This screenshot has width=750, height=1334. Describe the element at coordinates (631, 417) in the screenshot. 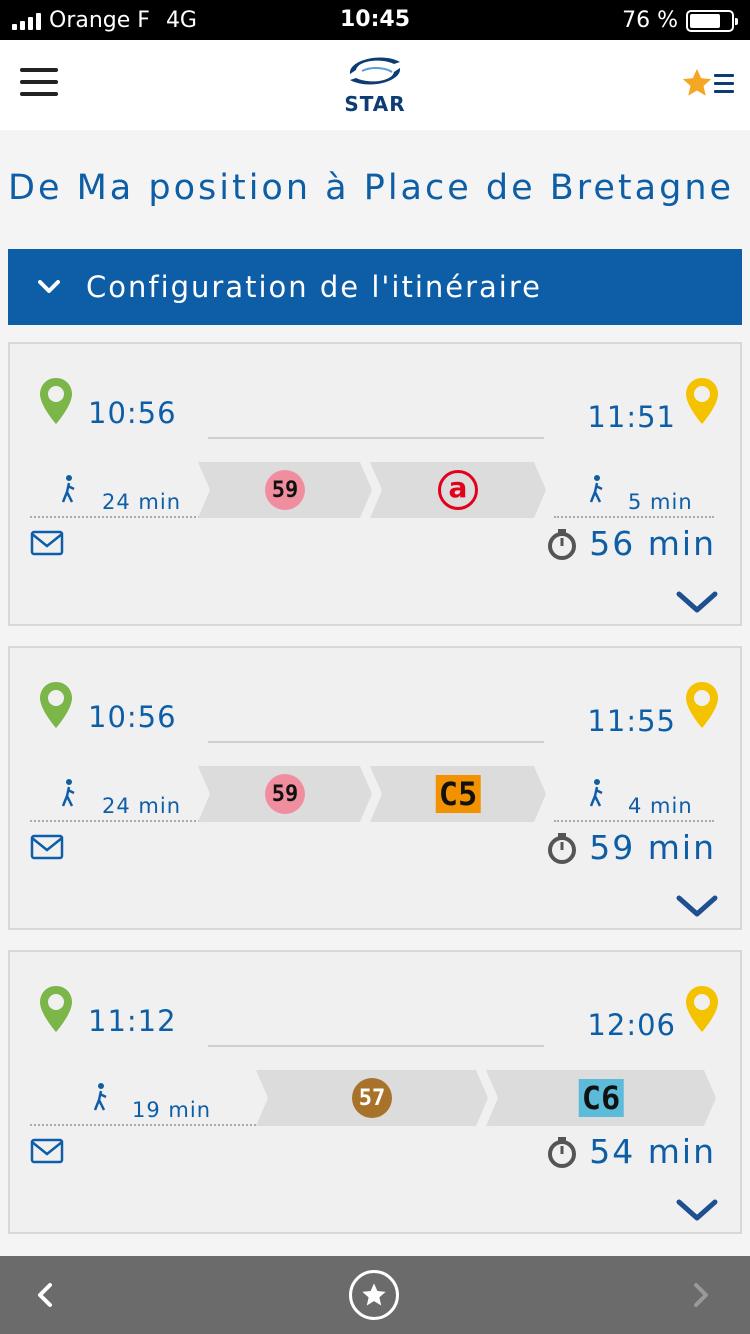

I see `arrival-time: 11:51` at that location.